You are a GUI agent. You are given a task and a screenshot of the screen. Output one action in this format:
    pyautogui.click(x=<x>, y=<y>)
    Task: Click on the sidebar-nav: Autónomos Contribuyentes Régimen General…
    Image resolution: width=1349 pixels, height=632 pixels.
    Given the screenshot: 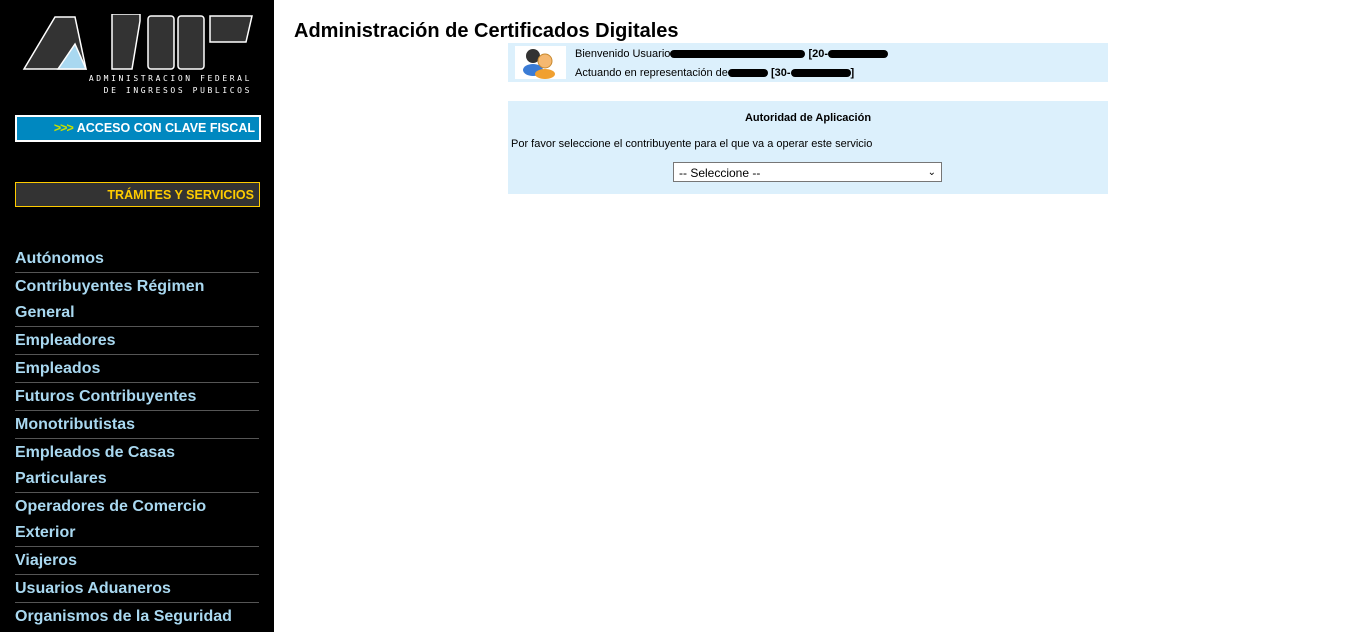 What is the action you would take?
    pyautogui.click(x=137, y=438)
    